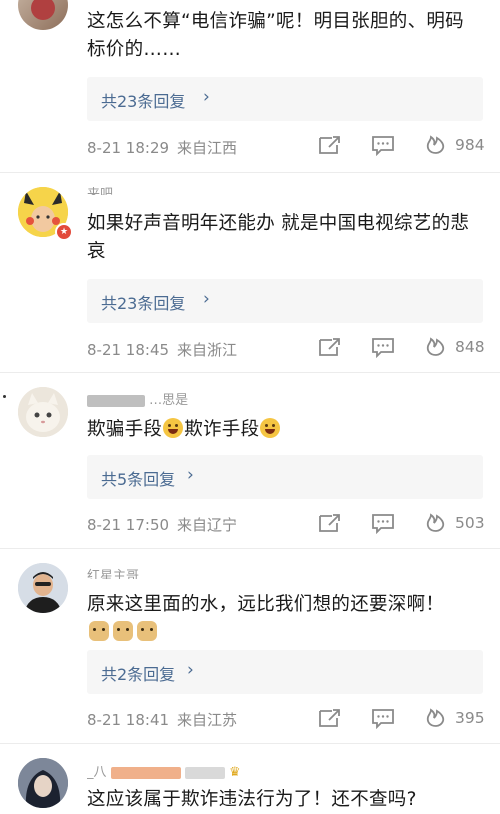  What do you see at coordinates (64, 232) in the screenshot?
I see `verified-badge: ★` at bounding box center [64, 232].